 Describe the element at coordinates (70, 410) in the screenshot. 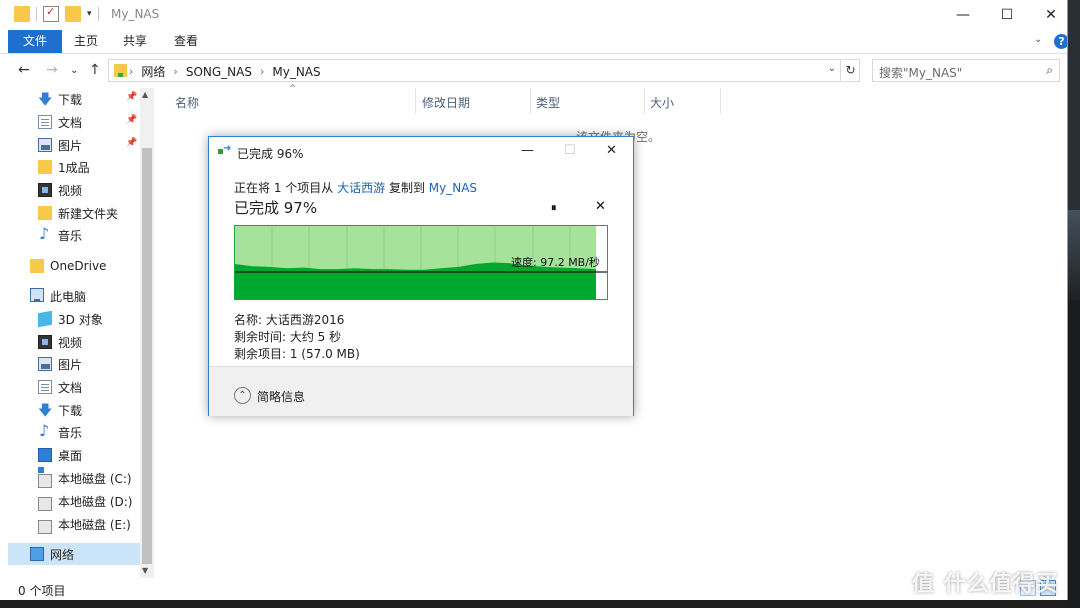

I see `sidebar-item-label: 下载` at that location.